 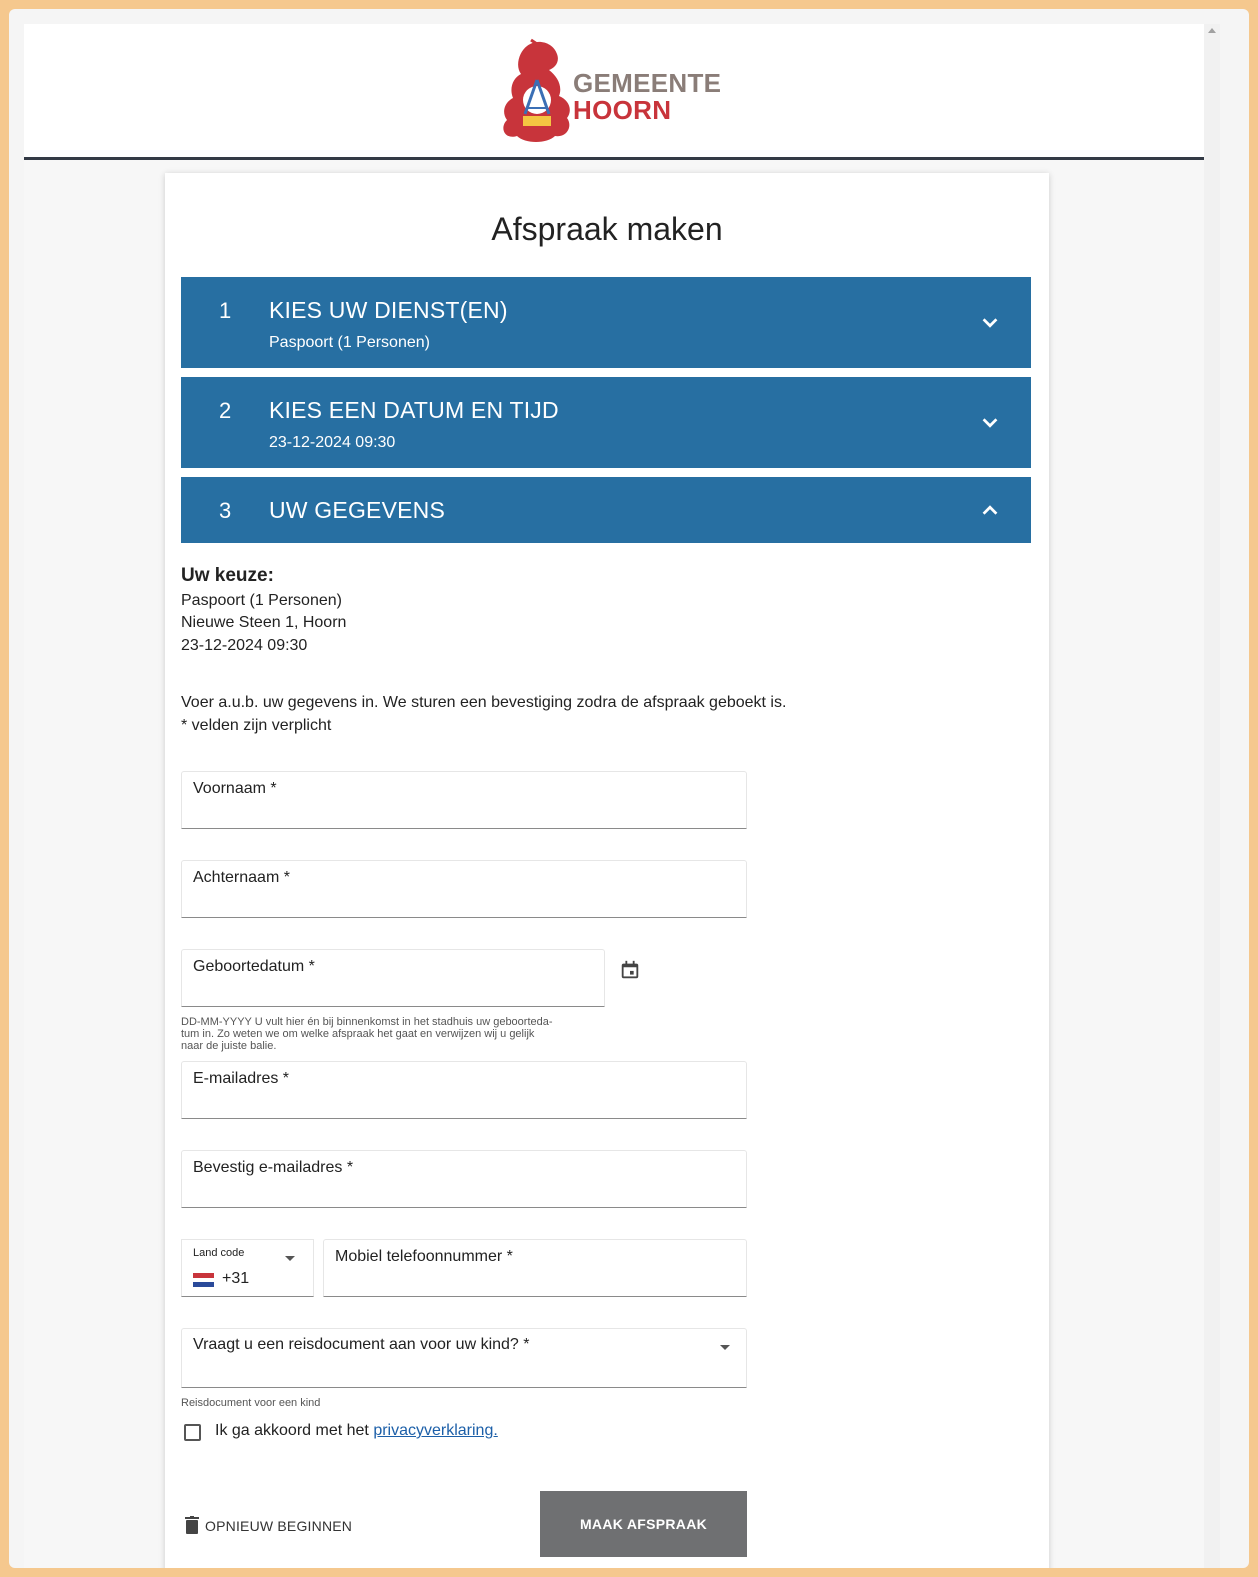 I want to click on logo-wordmark: GEMEENTE HOORN, so click(x=647, y=97).